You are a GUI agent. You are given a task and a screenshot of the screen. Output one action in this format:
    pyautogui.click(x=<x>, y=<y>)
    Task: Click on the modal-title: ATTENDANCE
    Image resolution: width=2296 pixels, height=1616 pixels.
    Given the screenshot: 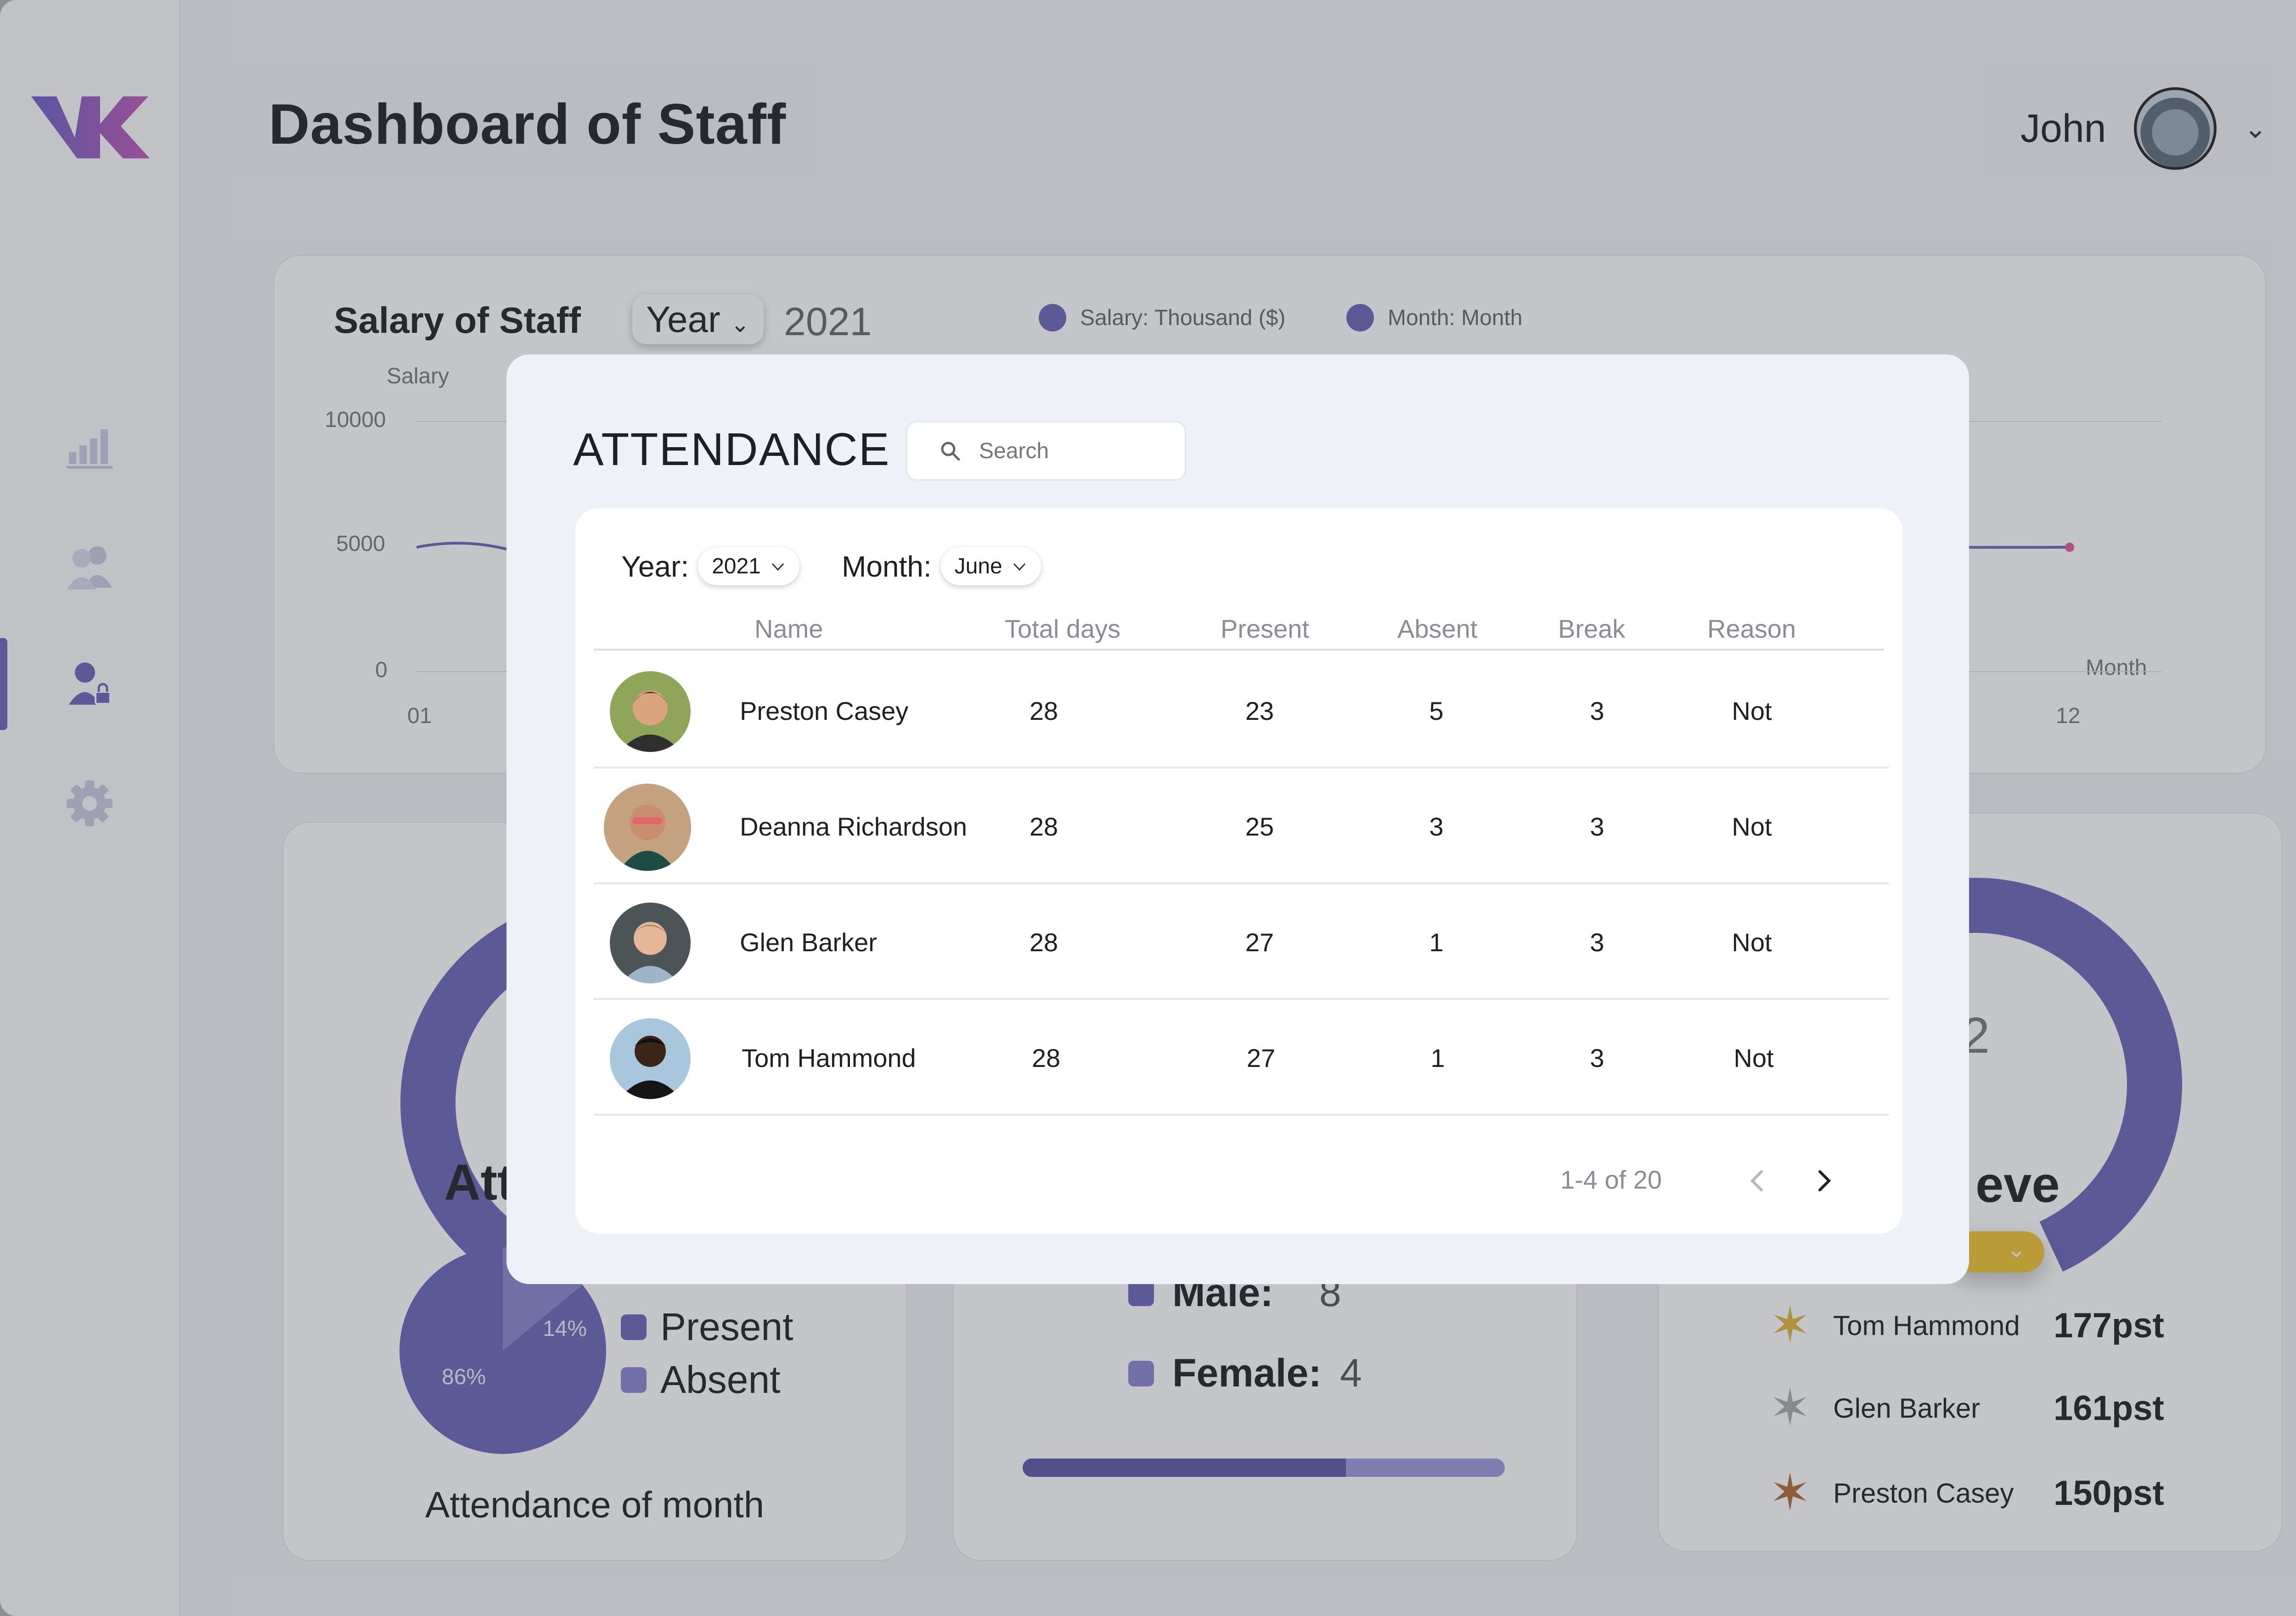 What is the action you would take?
    pyautogui.click(x=731, y=450)
    